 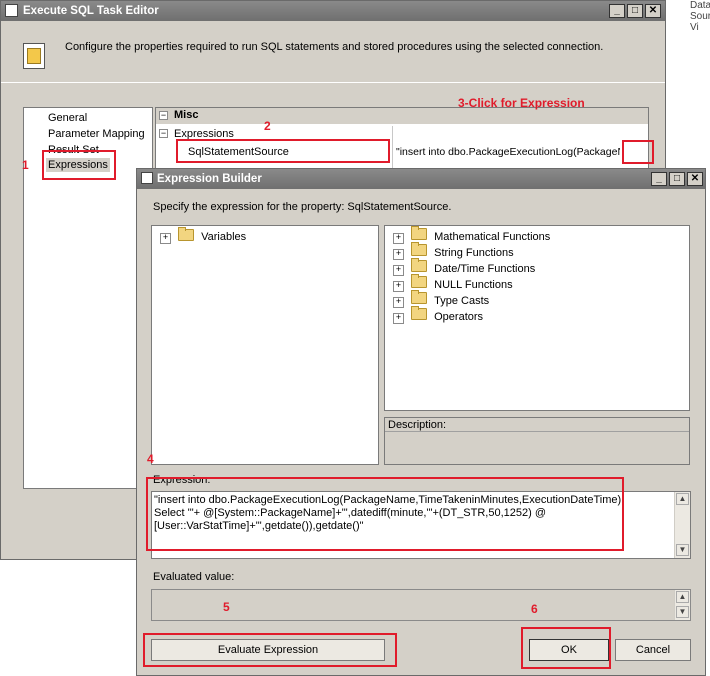 I want to click on collapse-misc-icon: −, so click(x=163, y=115).